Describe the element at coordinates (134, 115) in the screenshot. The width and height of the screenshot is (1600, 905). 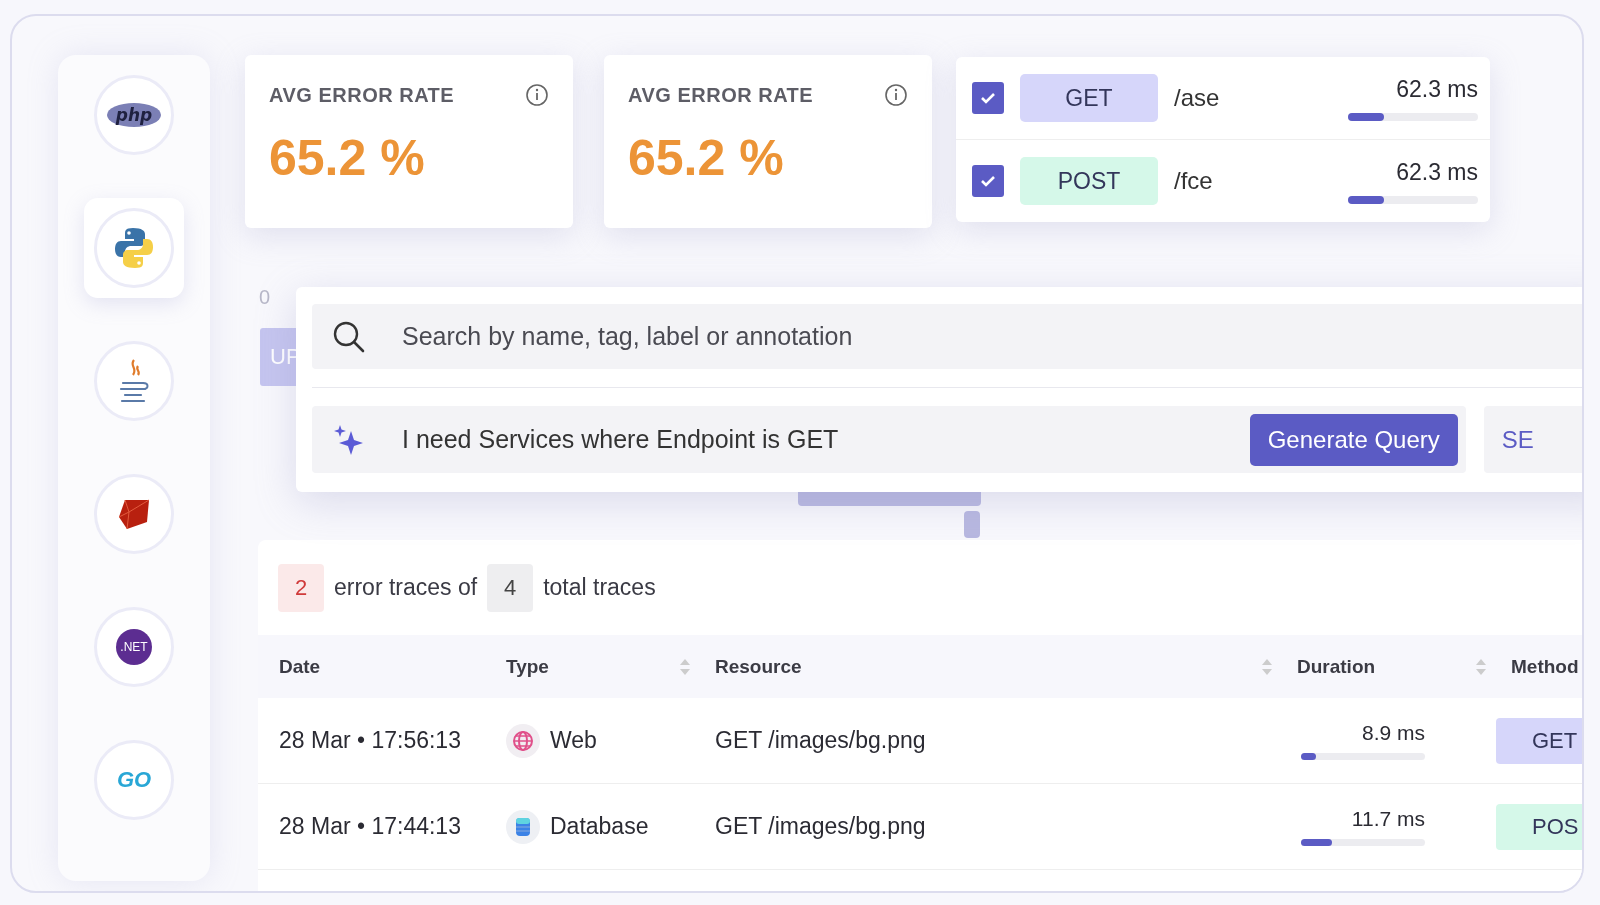
I see `php-logo: php` at that location.